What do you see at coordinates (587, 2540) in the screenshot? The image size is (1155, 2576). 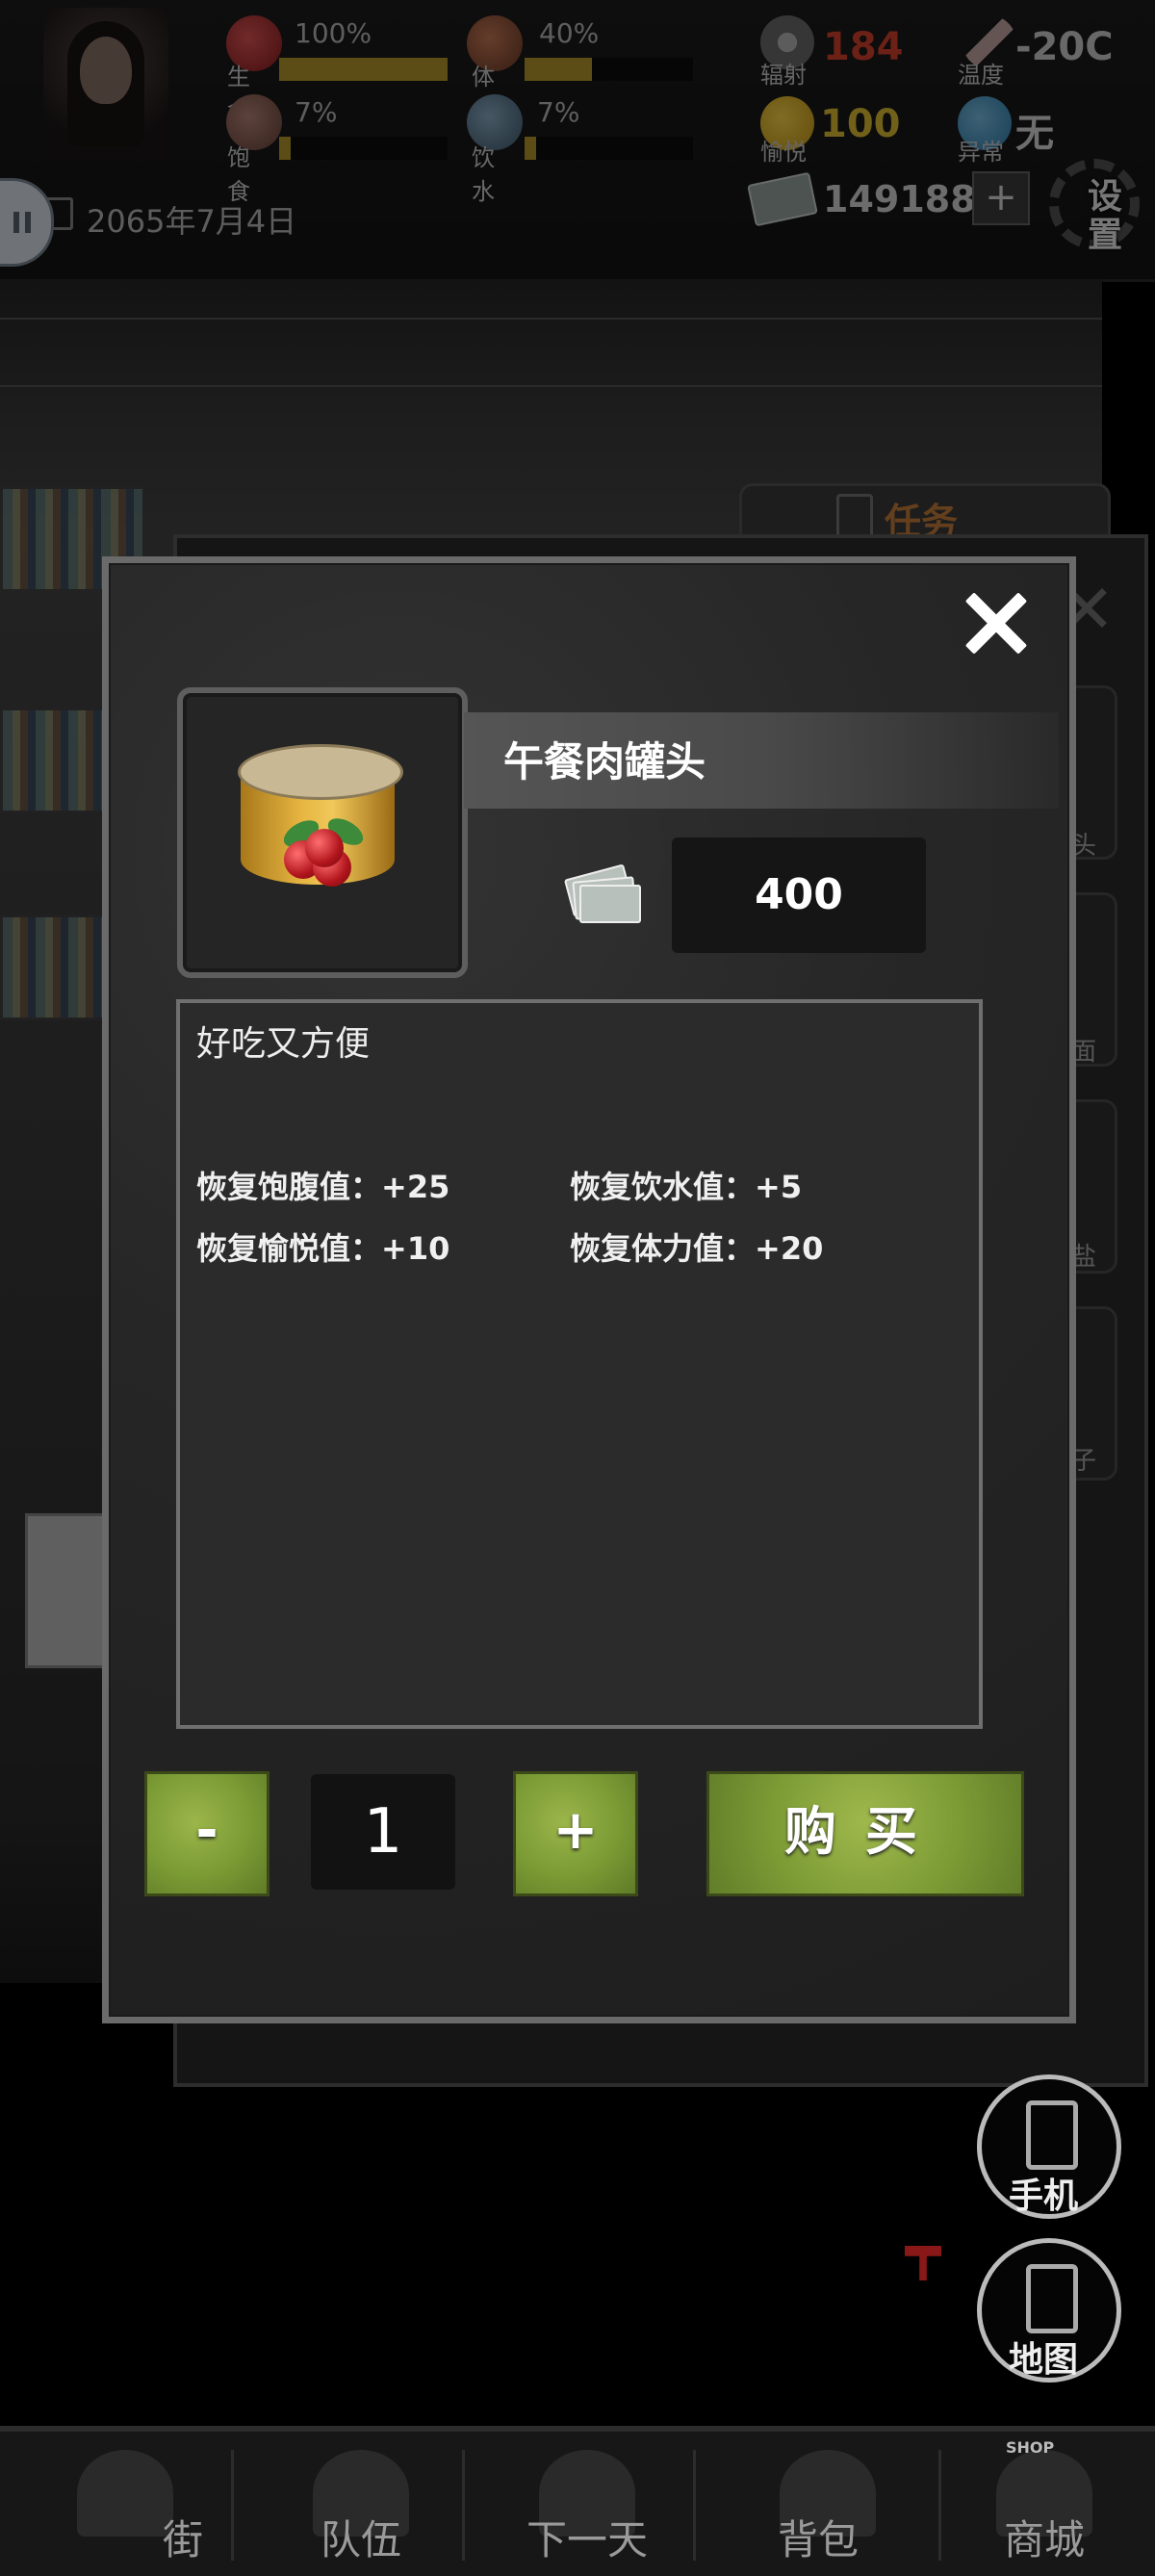 I see `nav-next-day-label: 下一天` at bounding box center [587, 2540].